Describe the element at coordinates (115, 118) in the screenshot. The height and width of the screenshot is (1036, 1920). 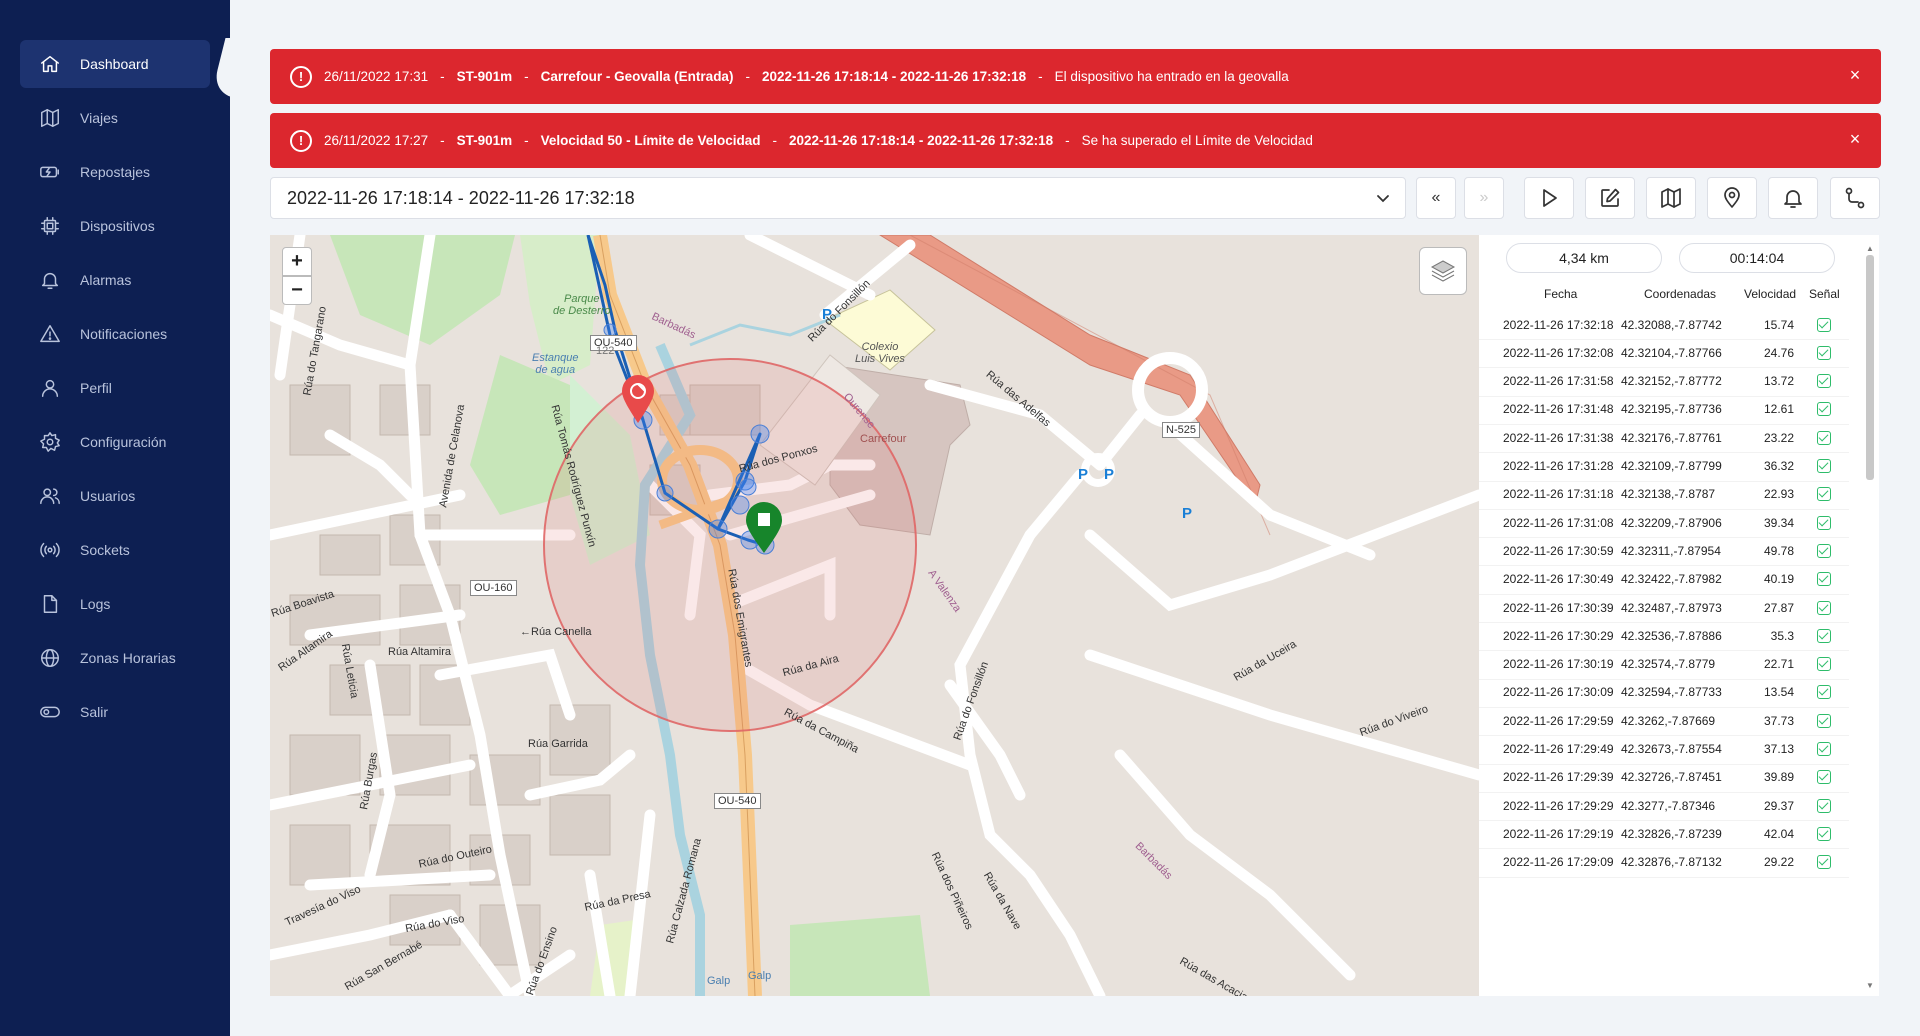
I see `sidebar-item-viajes: Viajes` at that location.